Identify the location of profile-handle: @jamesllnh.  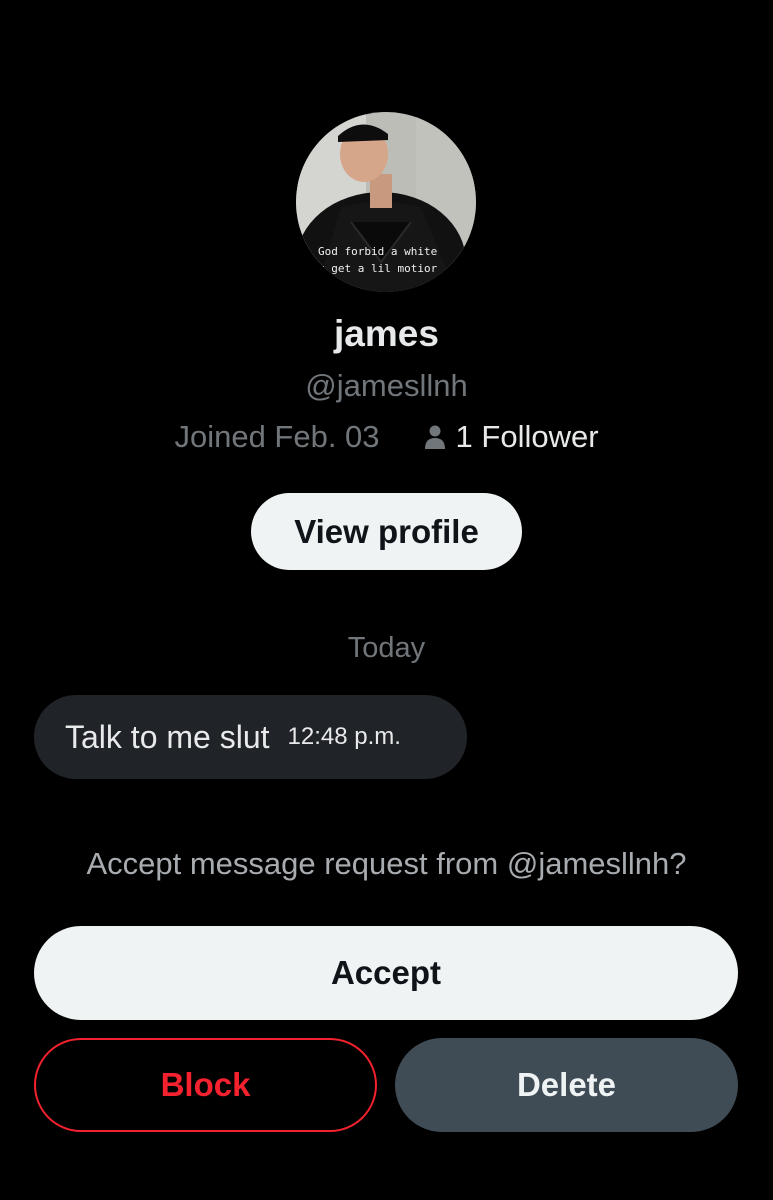
(386, 385).